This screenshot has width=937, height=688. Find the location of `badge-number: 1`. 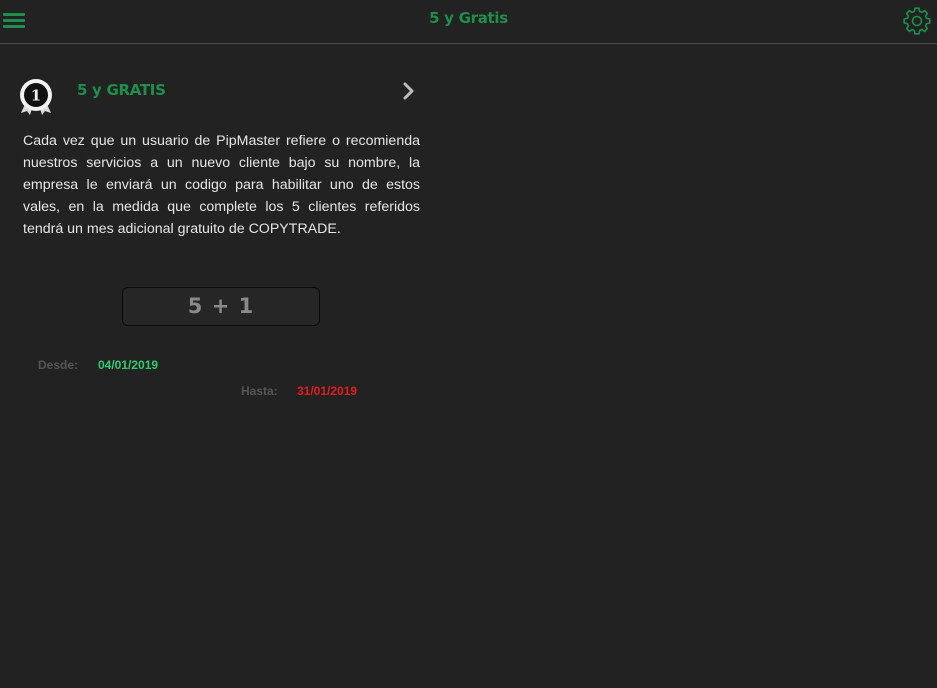

badge-number: 1 is located at coordinates (36, 96).